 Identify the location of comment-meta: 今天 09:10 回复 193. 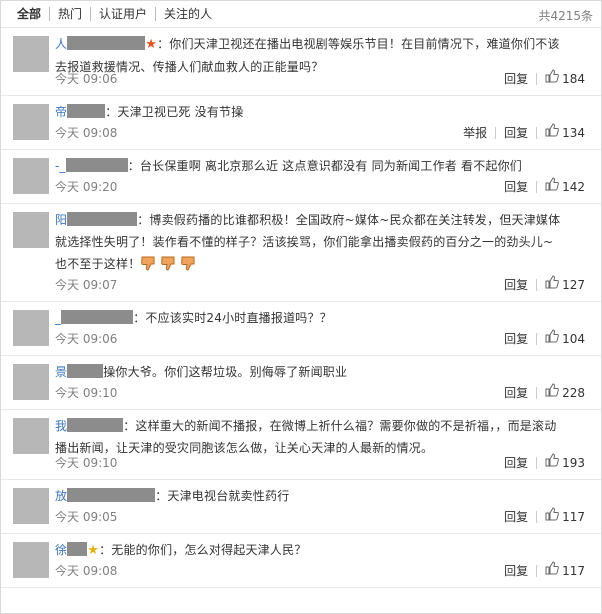
(328, 463).